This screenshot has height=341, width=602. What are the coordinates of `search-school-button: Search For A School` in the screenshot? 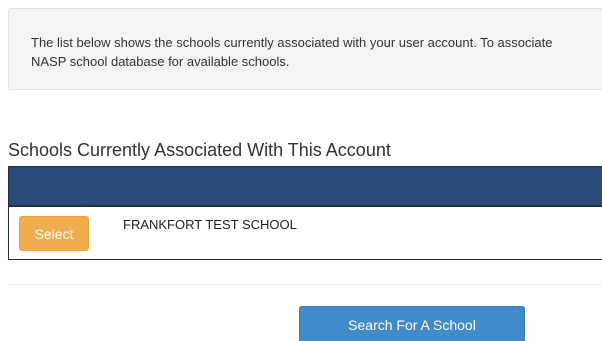 It's located at (412, 323).